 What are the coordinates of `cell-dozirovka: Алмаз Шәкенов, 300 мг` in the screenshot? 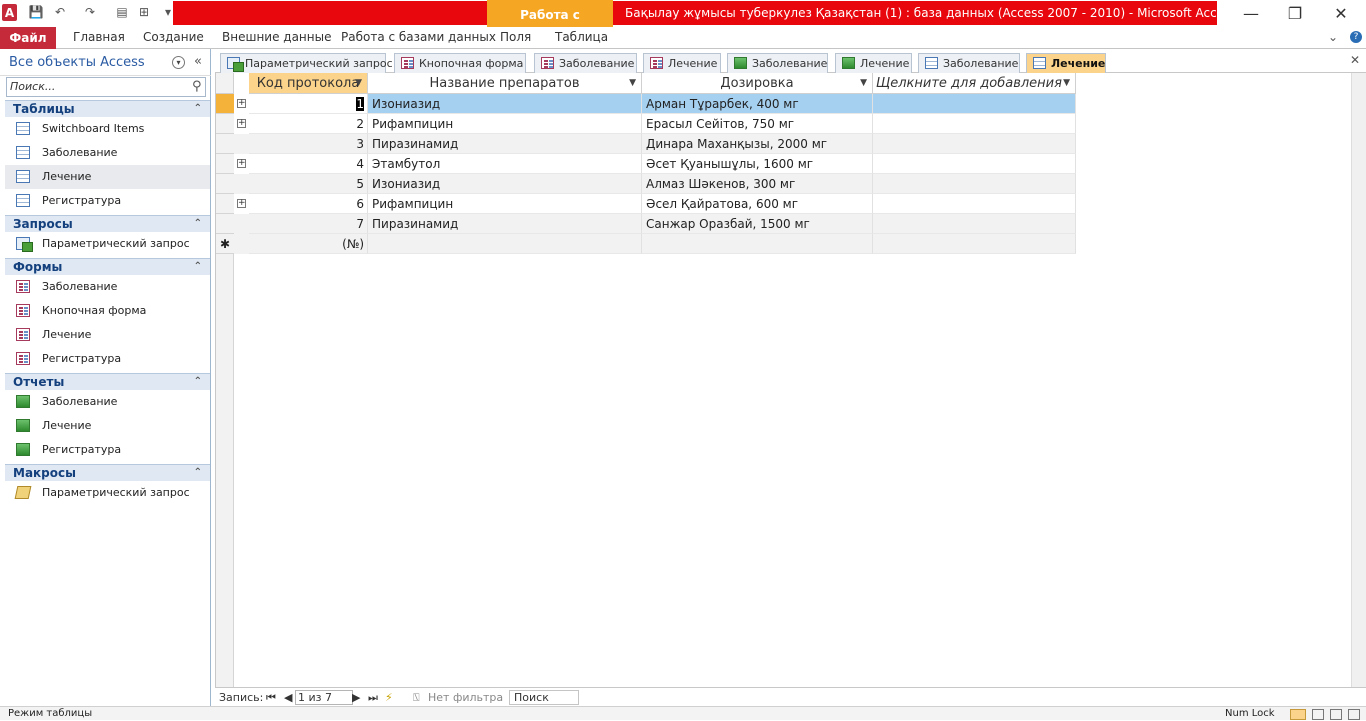 It's located at (757, 184).